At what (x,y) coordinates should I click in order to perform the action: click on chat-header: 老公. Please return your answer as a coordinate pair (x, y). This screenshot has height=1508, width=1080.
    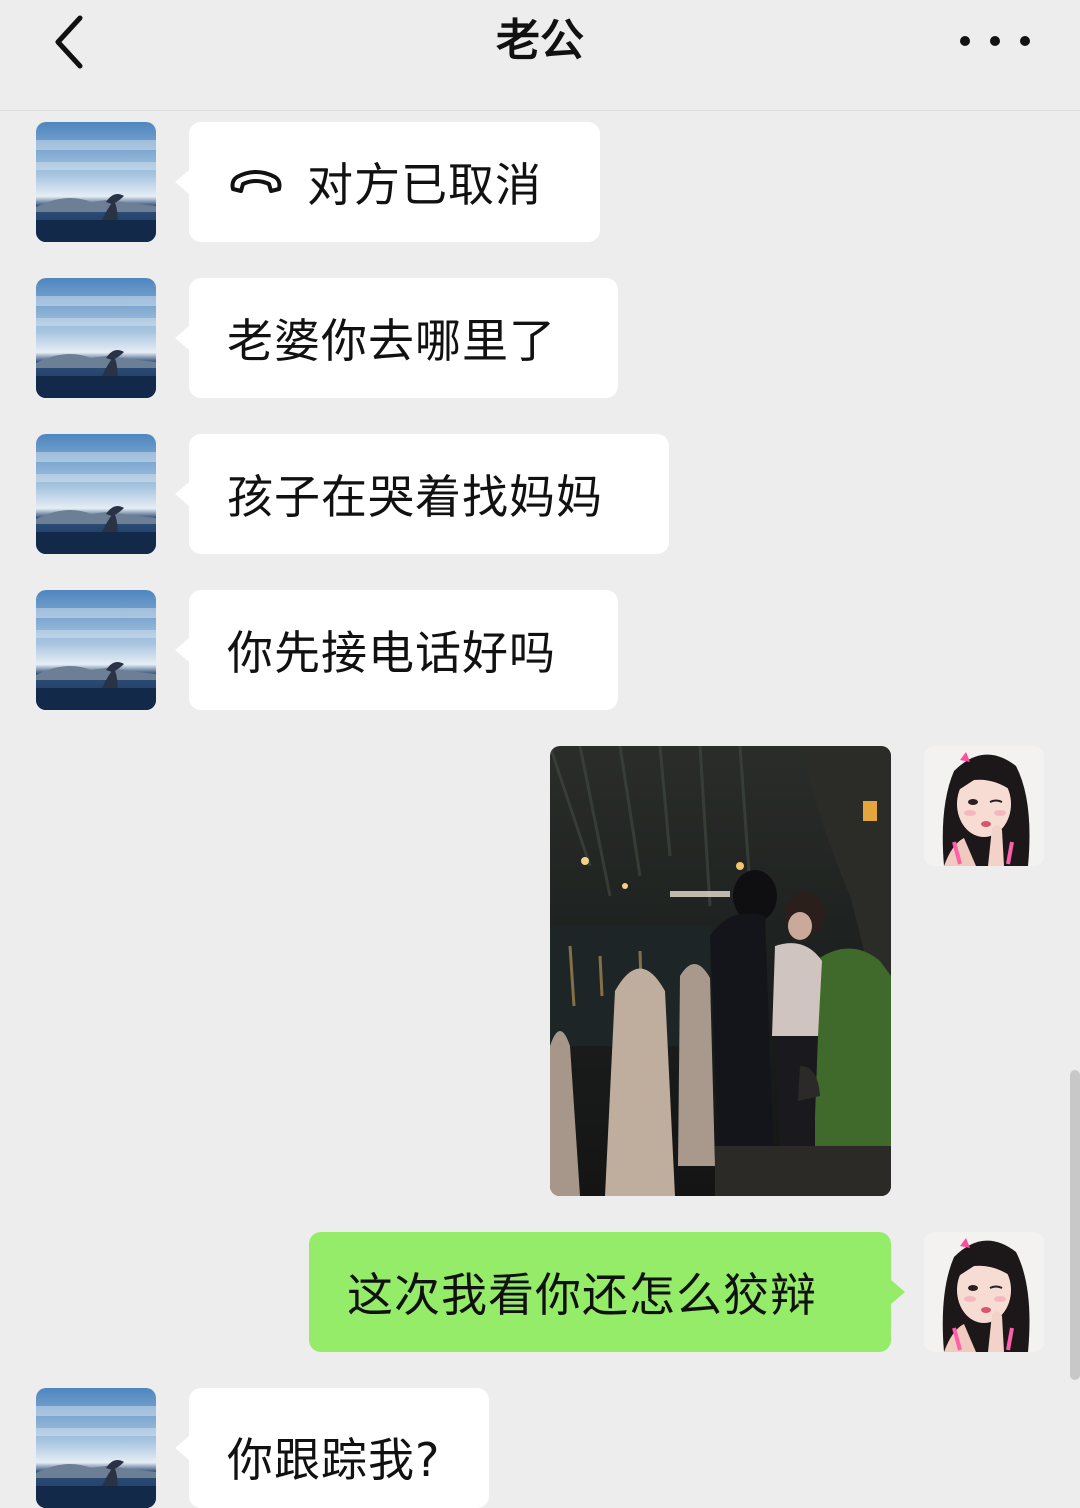
    Looking at the image, I should click on (540, 55).